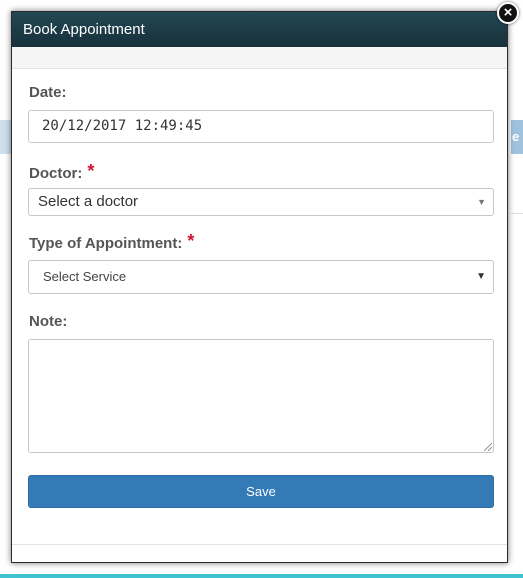  Describe the element at coordinates (259, 544) in the screenshot. I see `modal-footer-divider` at that location.